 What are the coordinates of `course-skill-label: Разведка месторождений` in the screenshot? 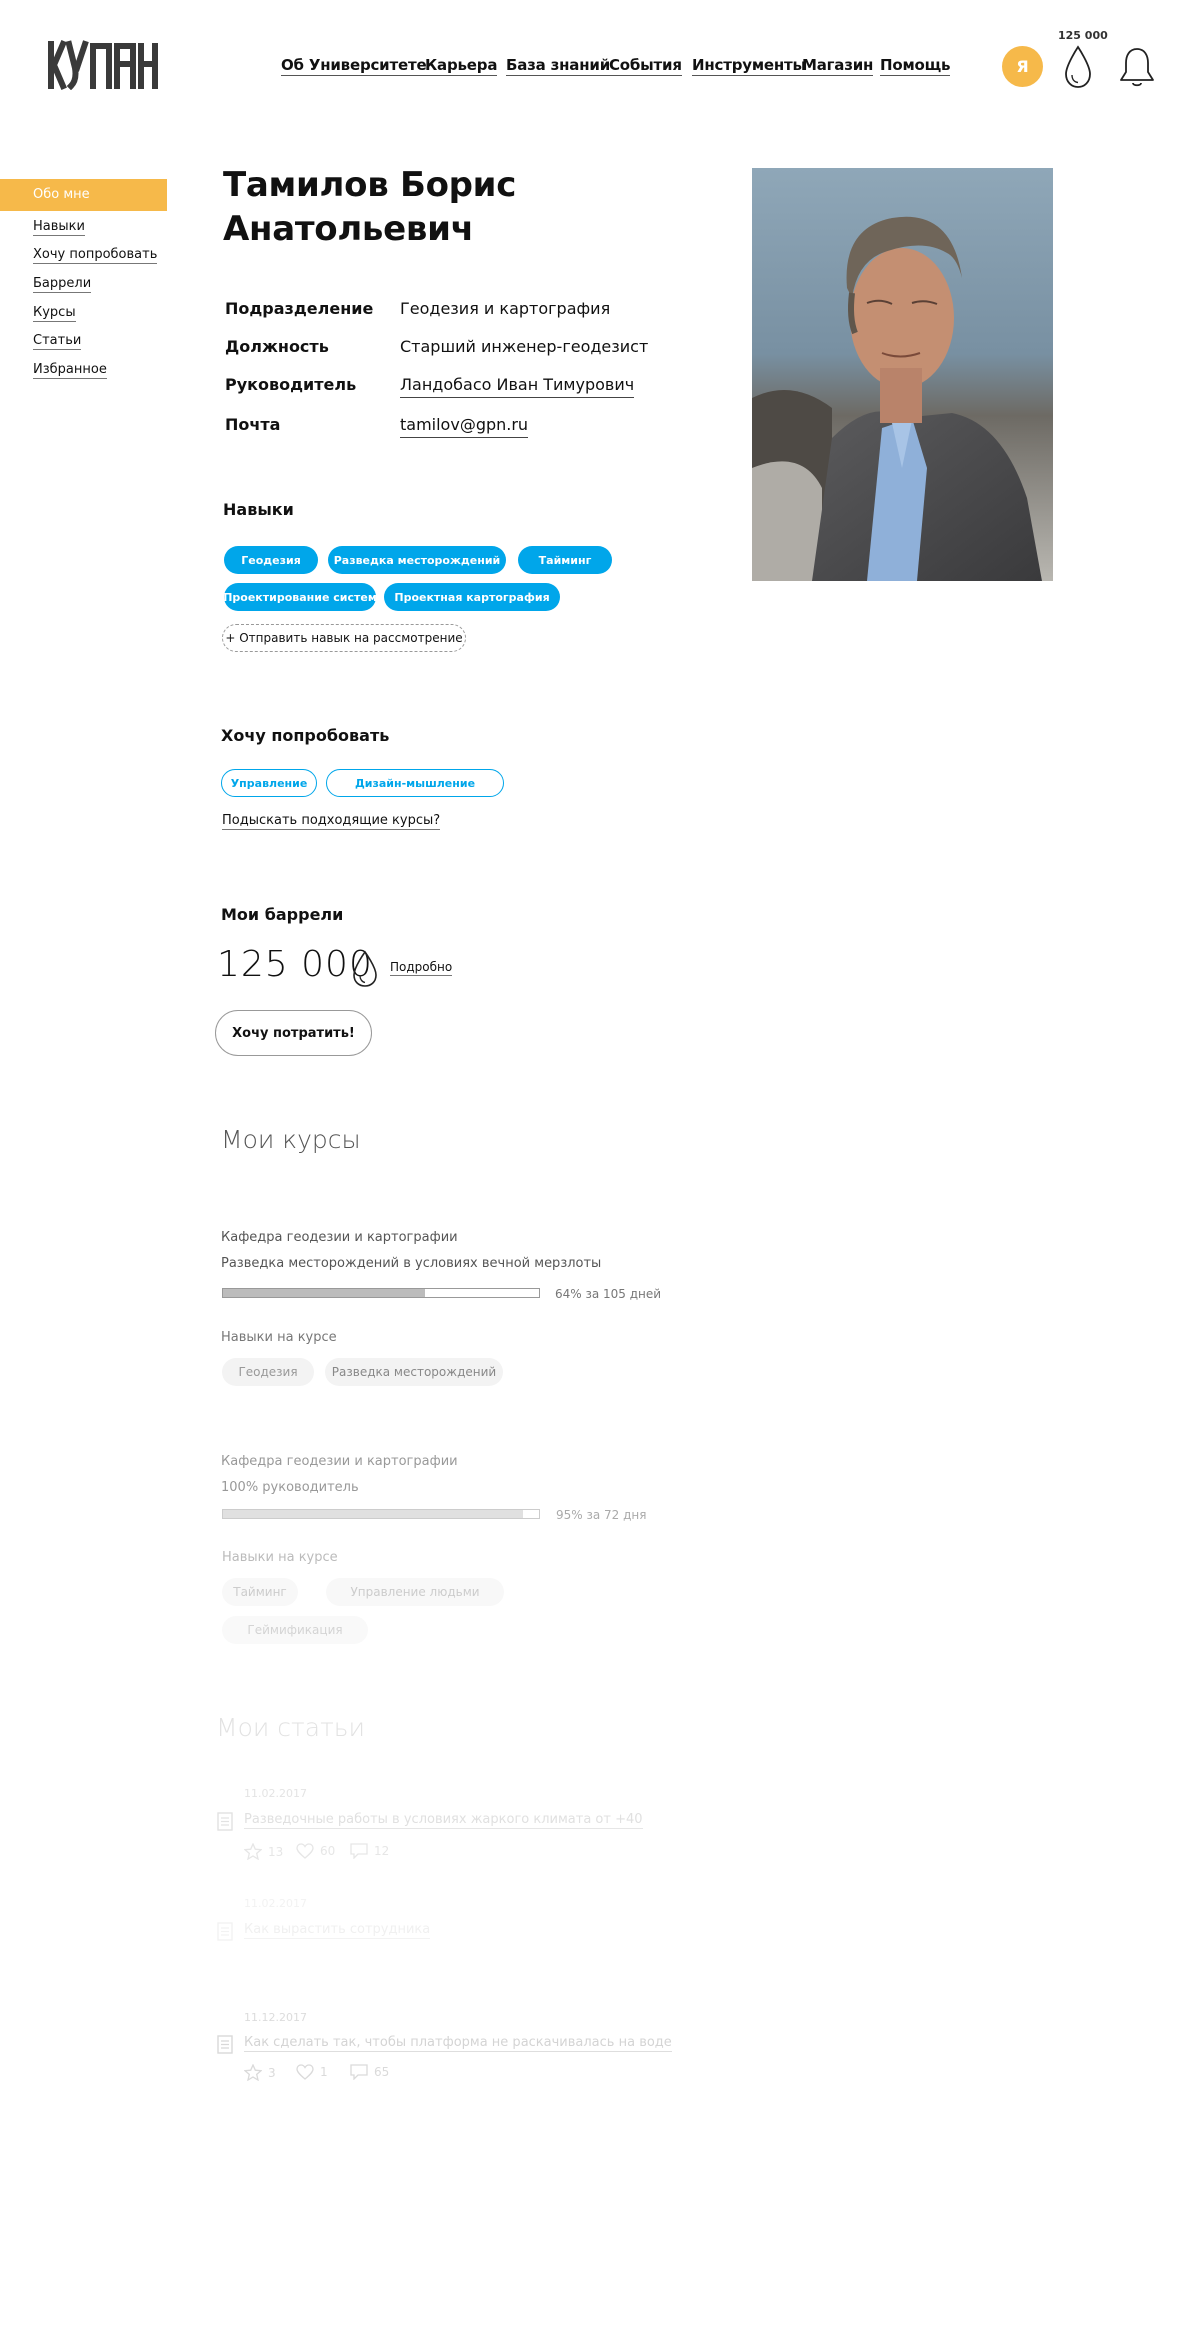 It's located at (414, 1372).